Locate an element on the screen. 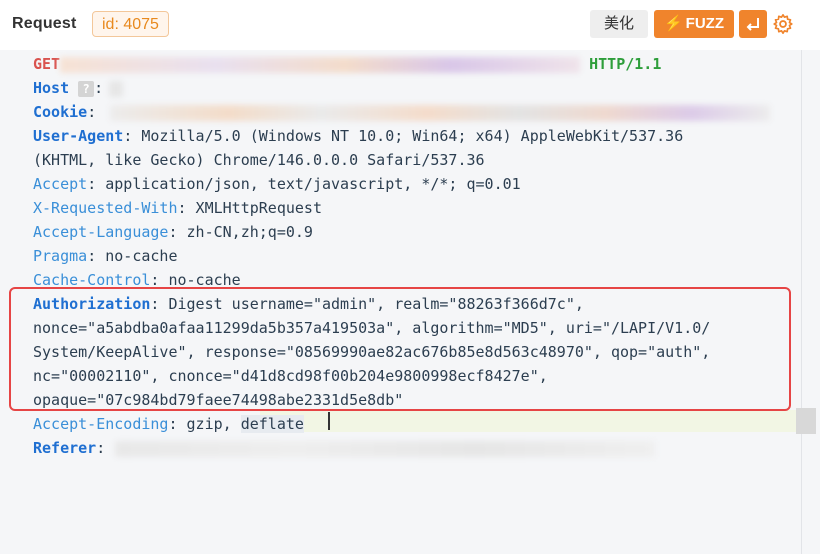 The height and width of the screenshot is (554, 820). header-key: Accept is located at coordinates (60, 184).